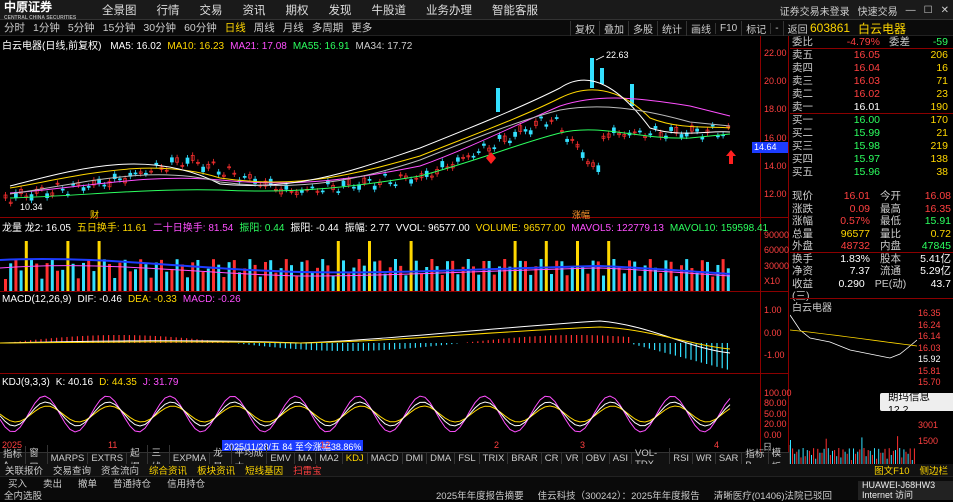 This screenshot has width=953, height=502. Describe the element at coordinates (704, 458) in the screenshot. I see `indicator-tab: WR` at that location.